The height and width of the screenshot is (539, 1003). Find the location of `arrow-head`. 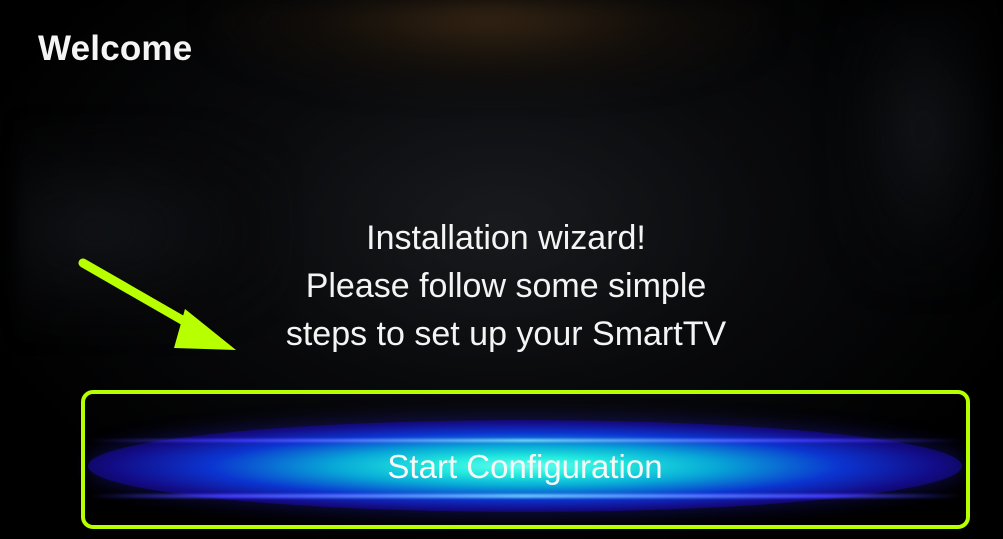

arrow-head is located at coordinates (205, 329).